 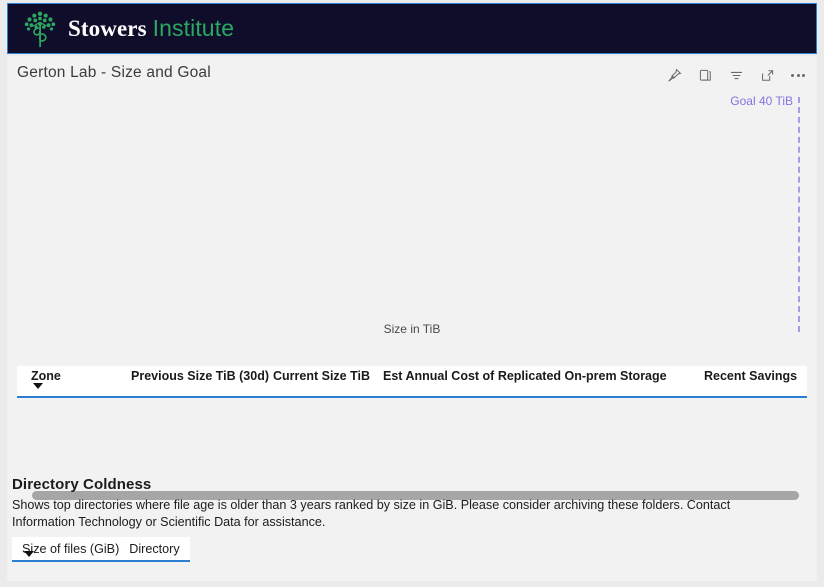 What do you see at coordinates (107, 28) in the screenshot?
I see `brand-name-primary: Stowers` at bounding box center [107, 28].